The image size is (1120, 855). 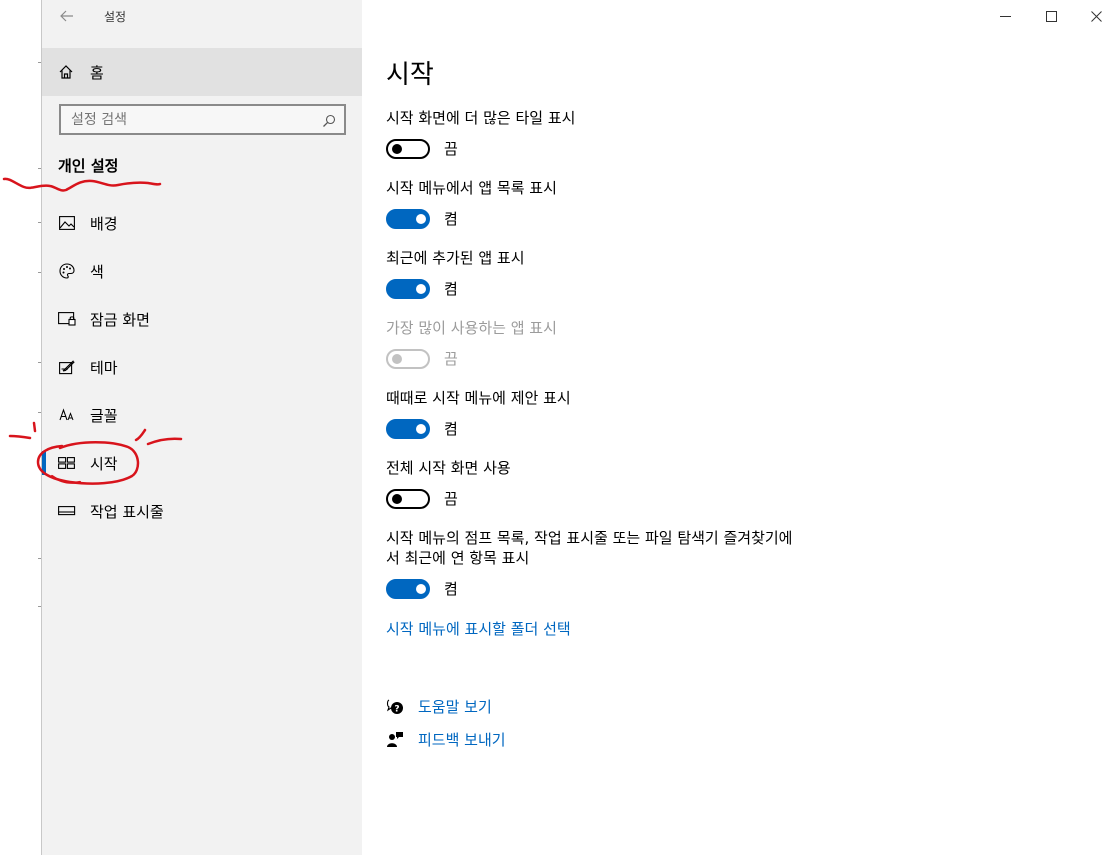 I want to click on home-nav-item: 홈, so click(x=202, y=72).